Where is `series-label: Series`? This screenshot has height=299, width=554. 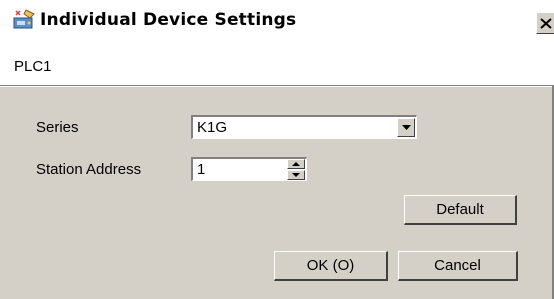 series-label: Series is located at coordinates (57, 127).